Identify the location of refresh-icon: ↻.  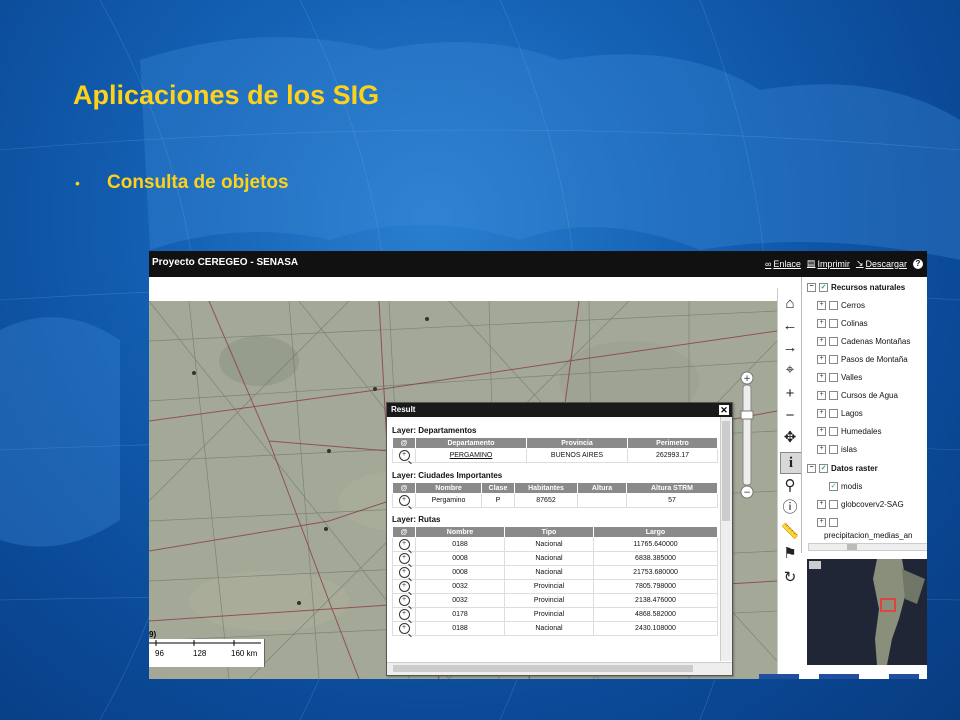
(790, 578).